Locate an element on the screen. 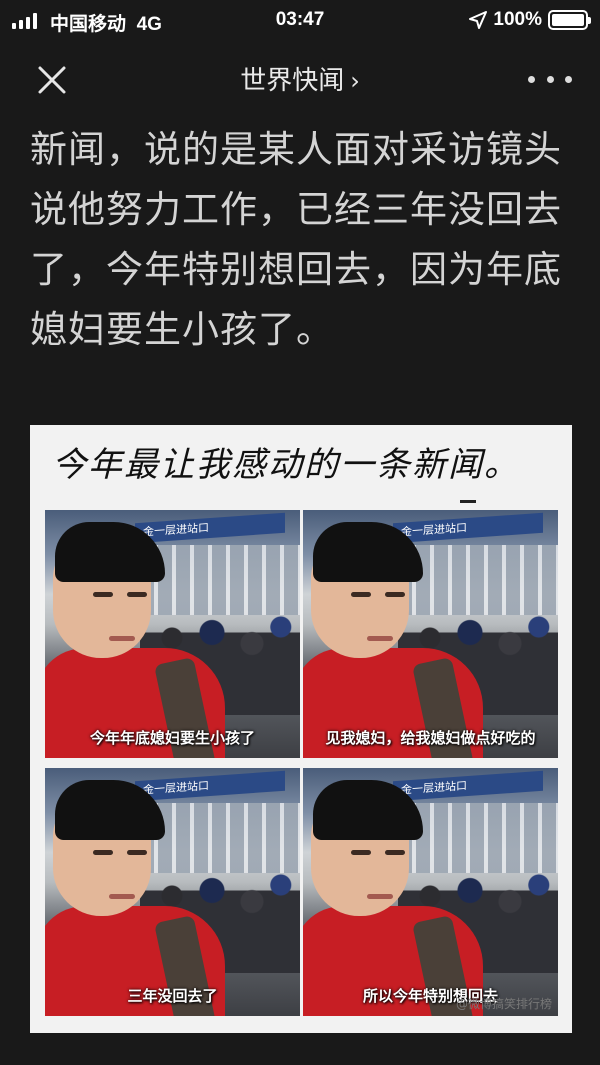  location-arrow-icon is located at coordinates (478, 20).